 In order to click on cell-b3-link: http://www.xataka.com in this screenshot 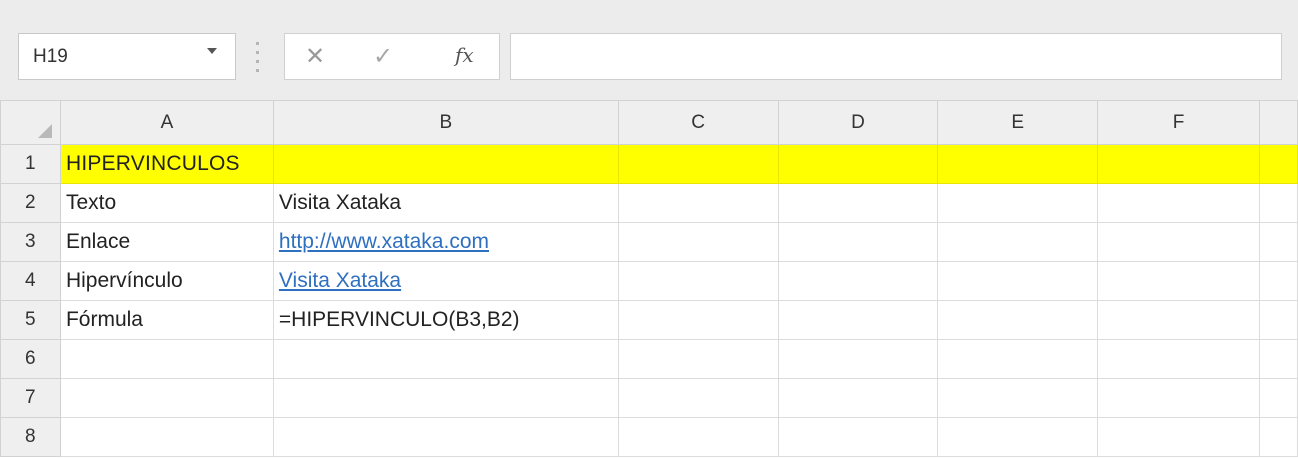, I will do `click(445, 242)`.